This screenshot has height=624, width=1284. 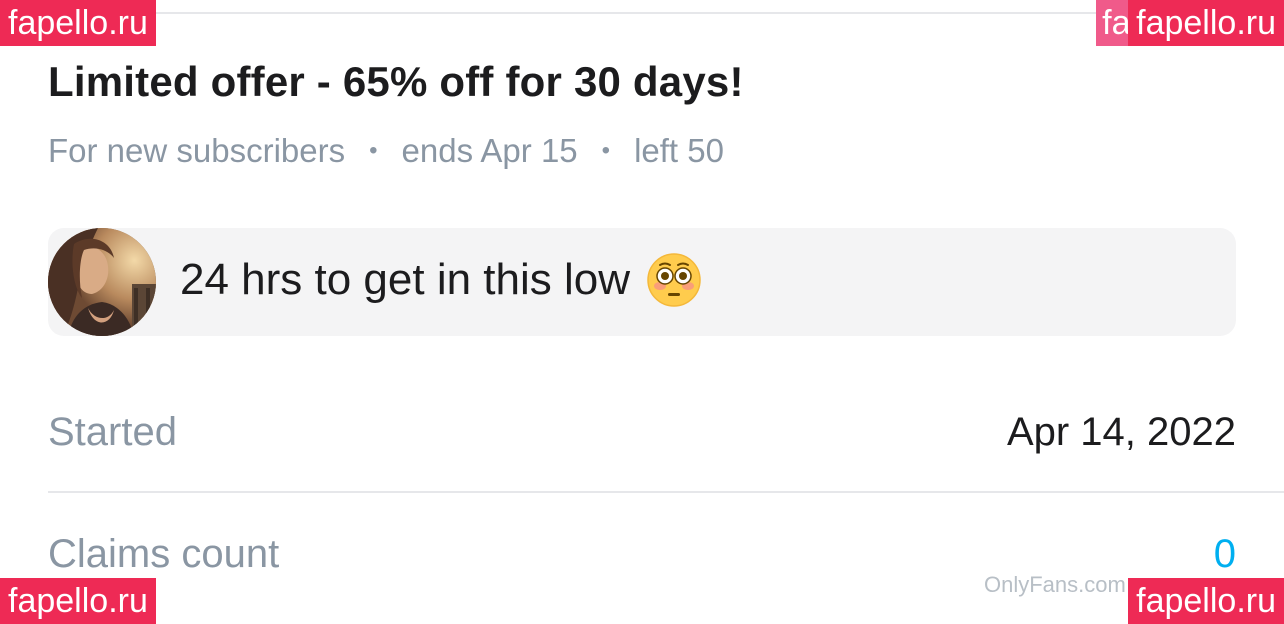 I want to click on claims-count-link: 0, so click(x=1225, y=554).